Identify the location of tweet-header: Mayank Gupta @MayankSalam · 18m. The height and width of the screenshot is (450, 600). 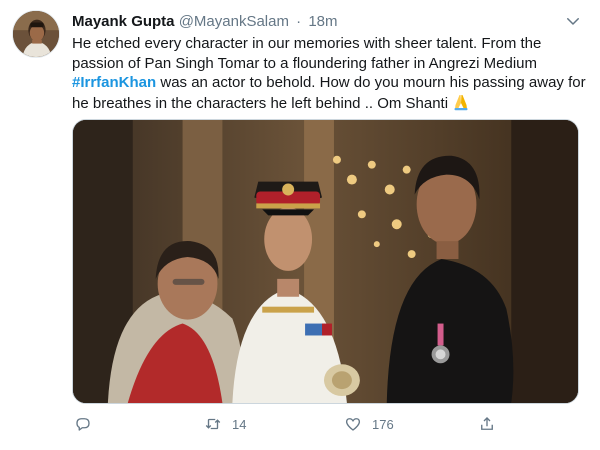
(326, 22).